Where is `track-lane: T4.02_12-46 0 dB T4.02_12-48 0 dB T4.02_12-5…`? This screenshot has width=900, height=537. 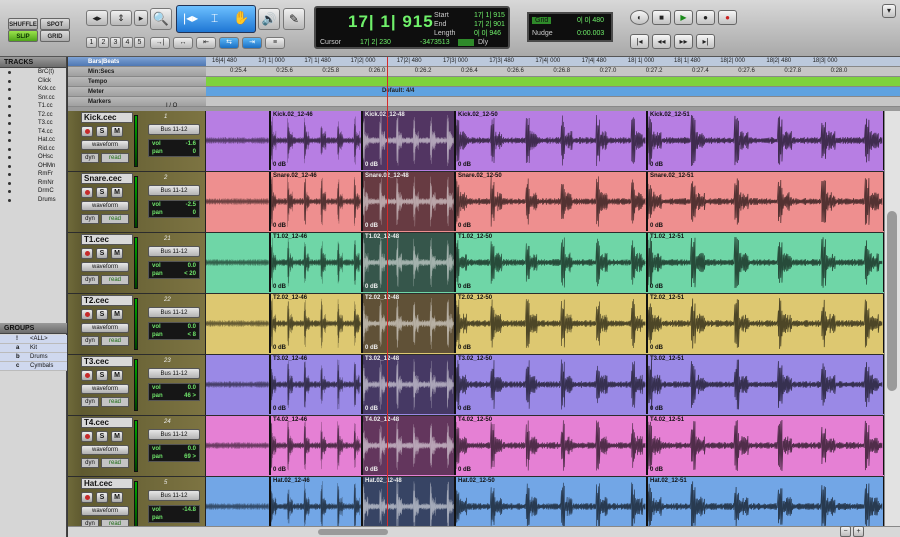 track-lane: T4.02_12-46 0 dB T4.02_12-48 0 dB T4.02_12-5… is located at coordinates (545, 446).